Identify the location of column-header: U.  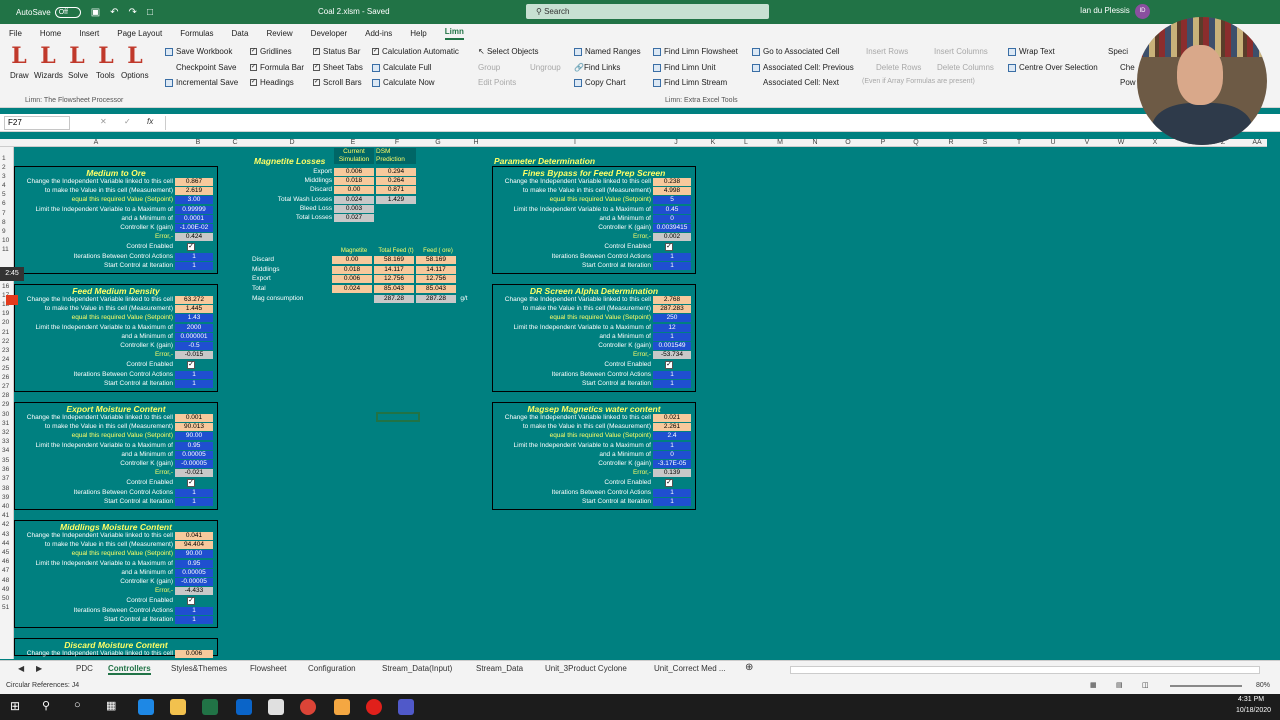
(1052, 142).